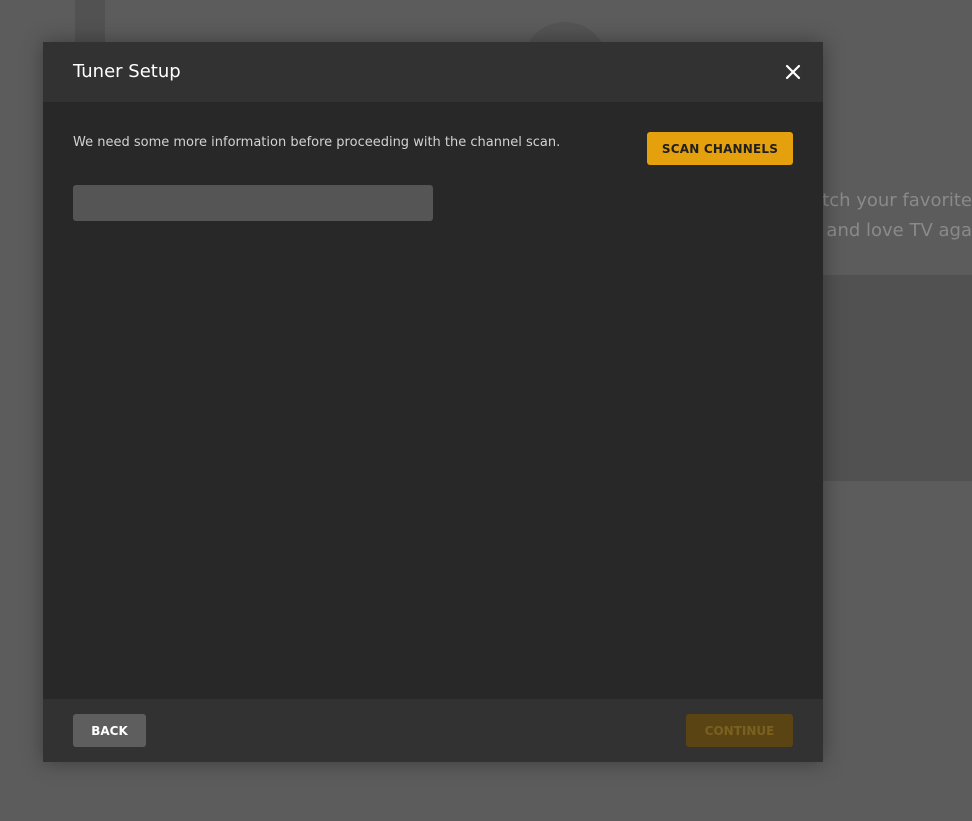  What do you see at coordinates (253, 203) in the screenshot?
I see `tuner-select-field` at bounding box center [253, 203].